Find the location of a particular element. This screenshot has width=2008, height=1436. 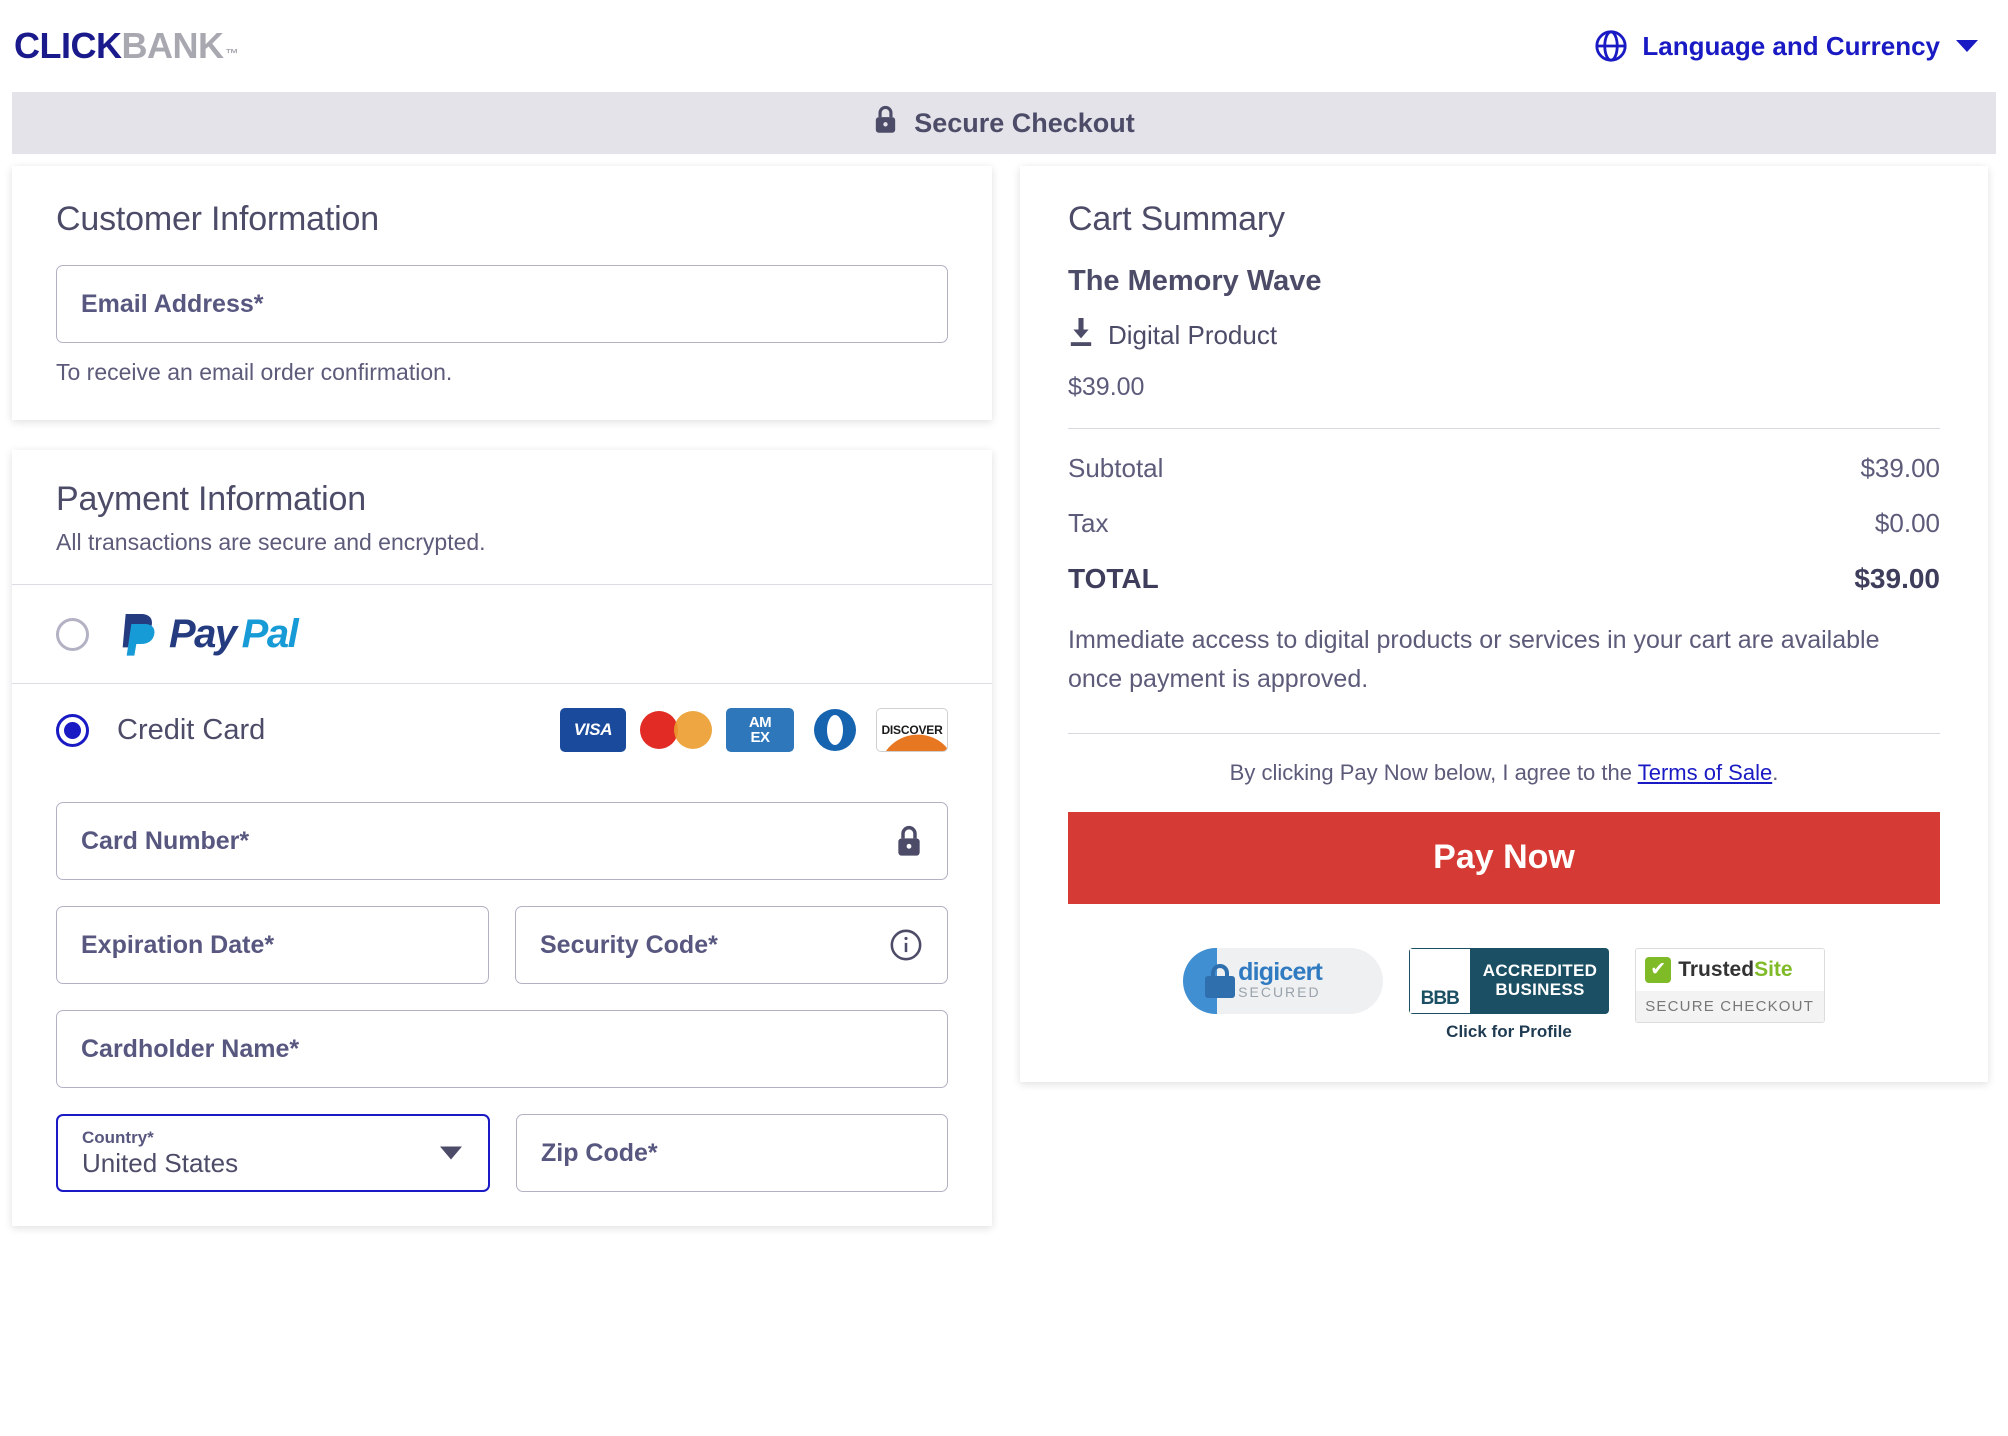

card-brand-logos: VISA AM EX DISCOVER is located at coordinates (754, 730).